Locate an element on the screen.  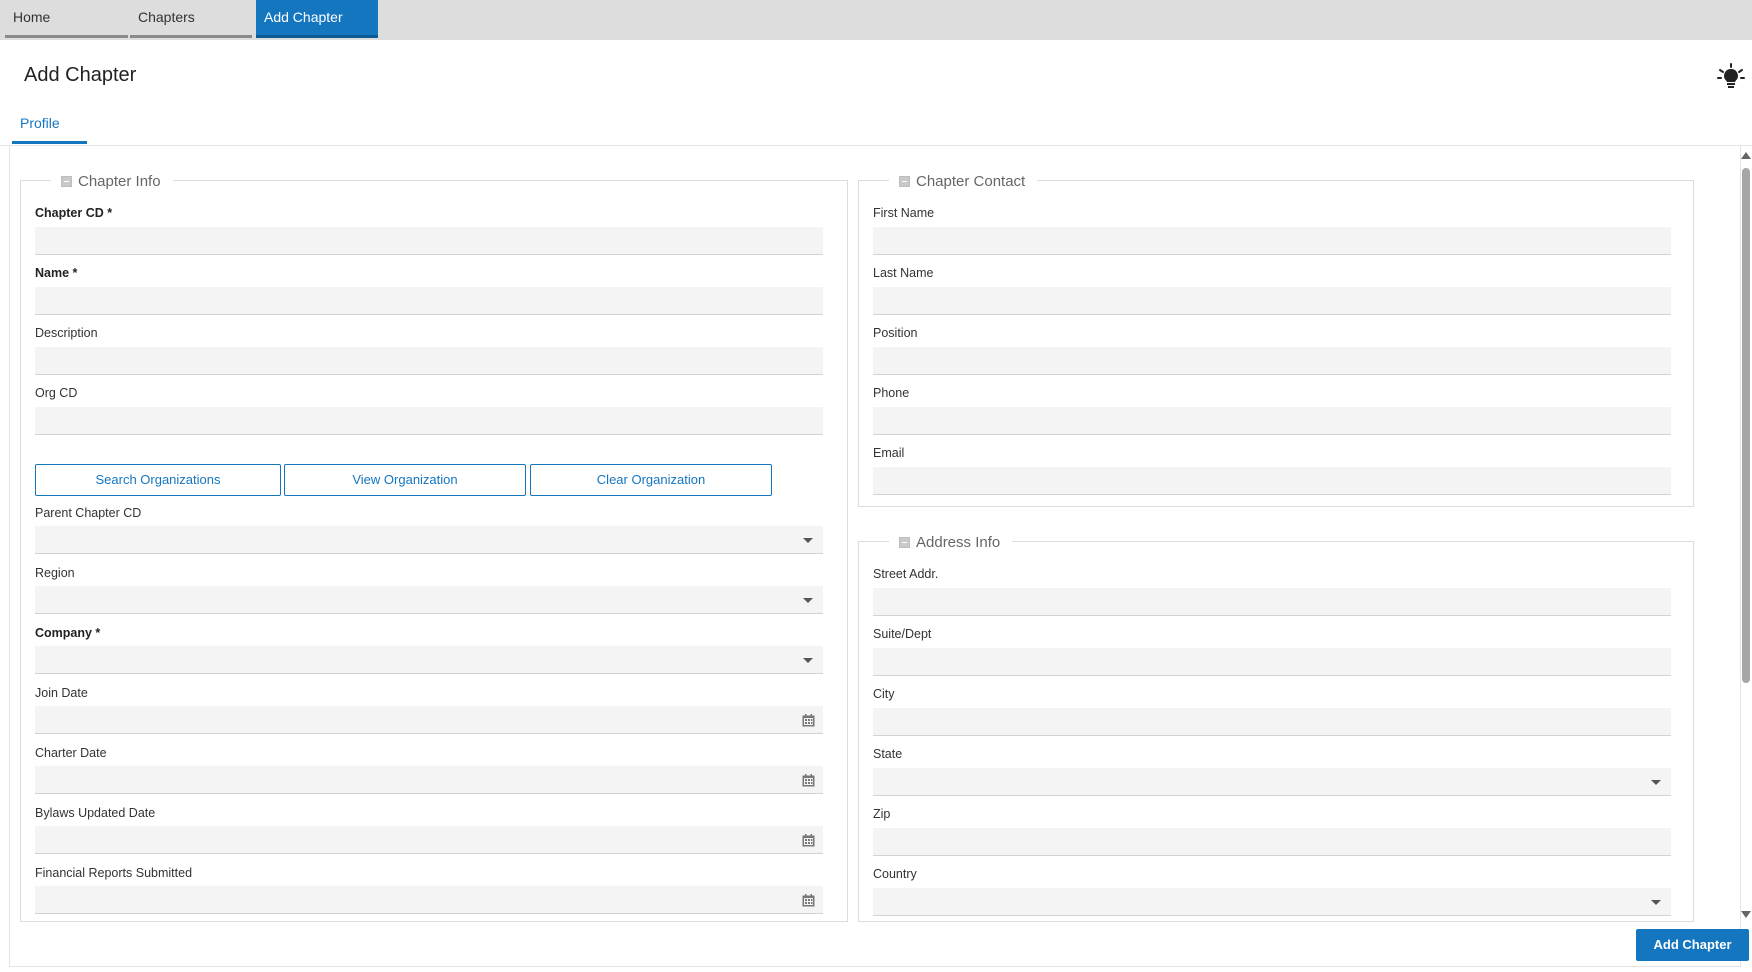
join-date-label: Join Date is located at coordinates (61, 693).